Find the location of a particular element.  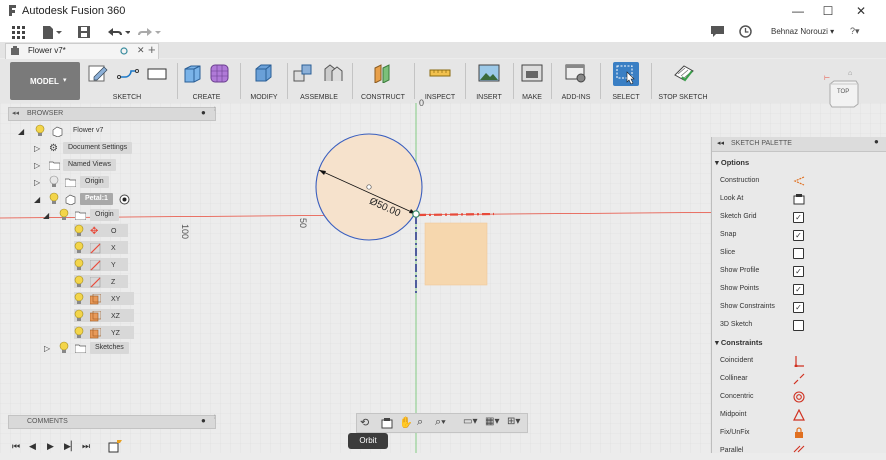

constraint-parallel: Parallel is located at coordinates (731, 451).